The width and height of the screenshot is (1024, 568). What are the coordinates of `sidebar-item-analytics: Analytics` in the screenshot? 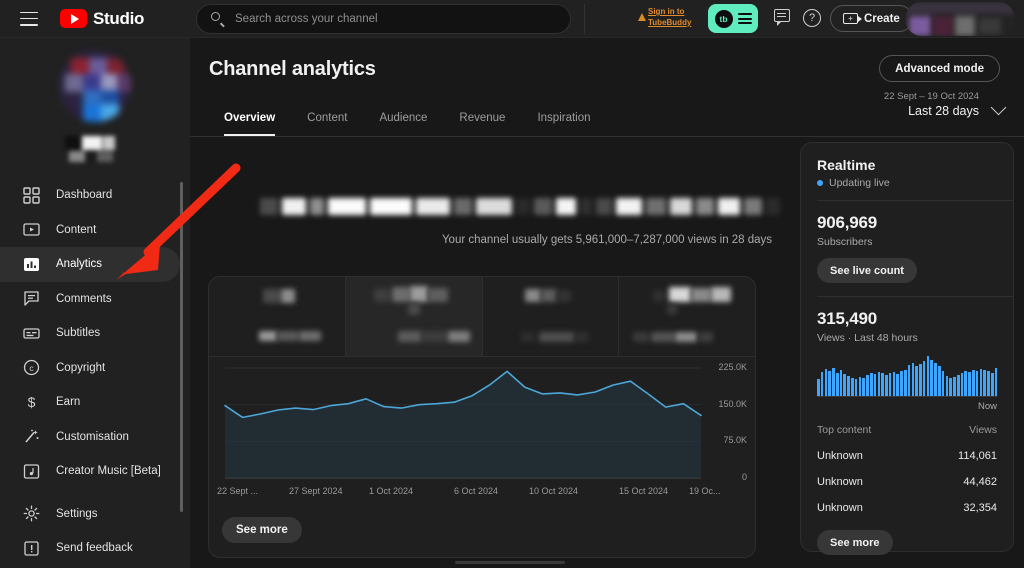 It's located at (90, 264).